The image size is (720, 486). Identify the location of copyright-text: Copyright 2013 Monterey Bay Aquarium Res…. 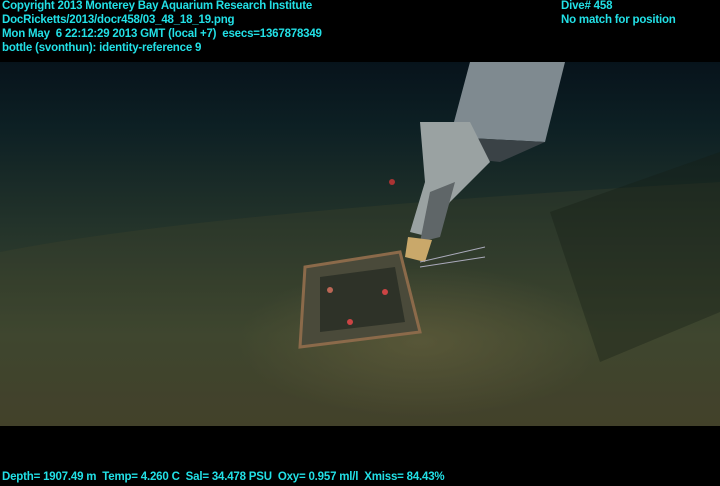
(157, 6).